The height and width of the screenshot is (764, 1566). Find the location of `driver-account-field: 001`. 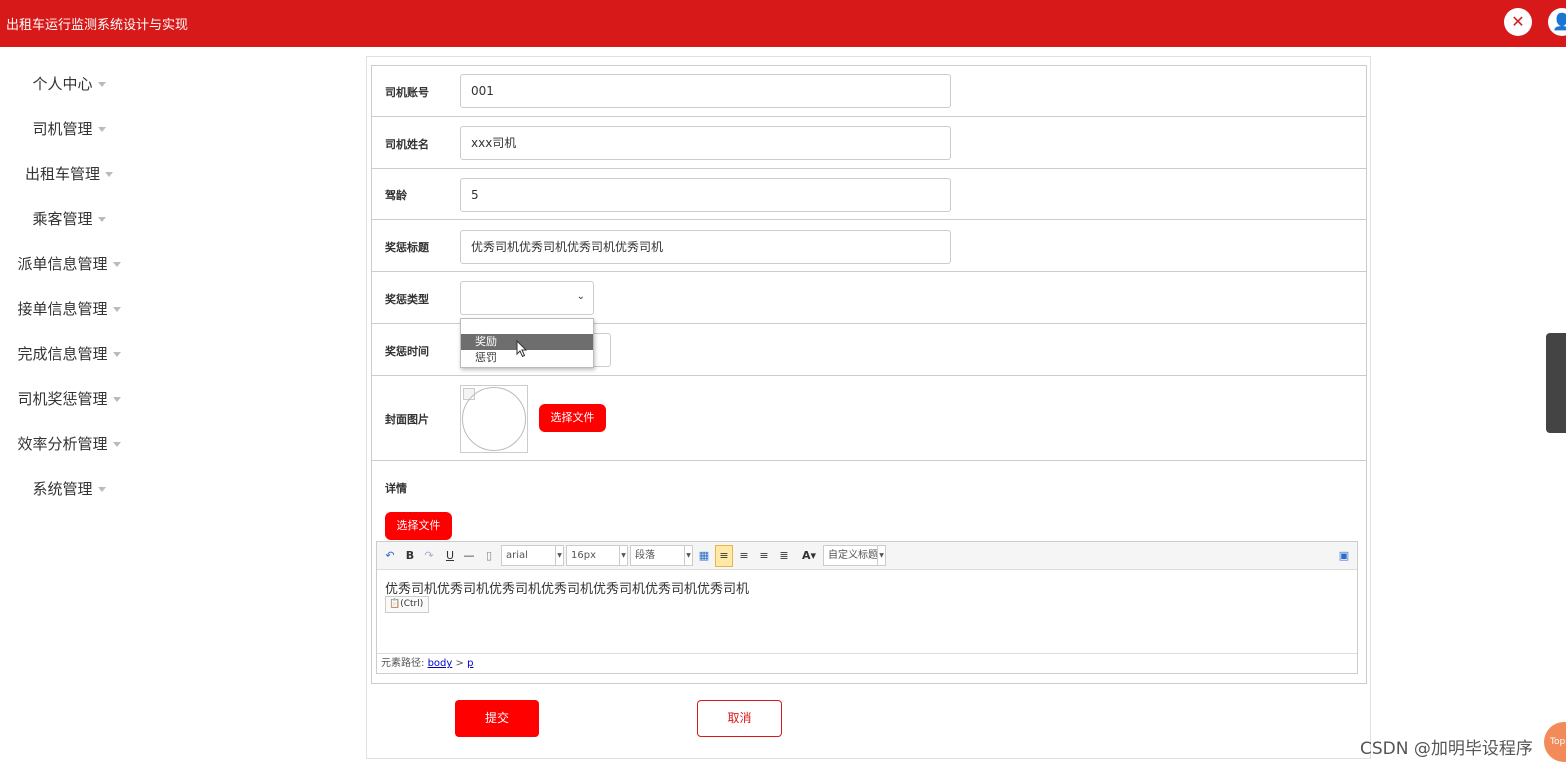

driver-account-field: 001 is located at coordinates (705, 91).